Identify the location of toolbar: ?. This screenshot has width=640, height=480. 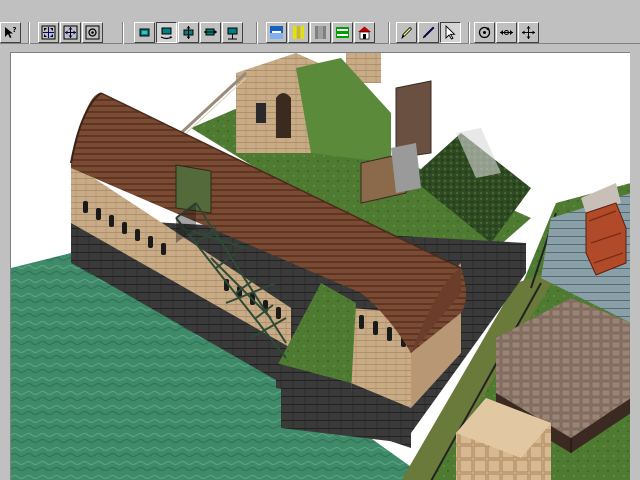
(320, 22).